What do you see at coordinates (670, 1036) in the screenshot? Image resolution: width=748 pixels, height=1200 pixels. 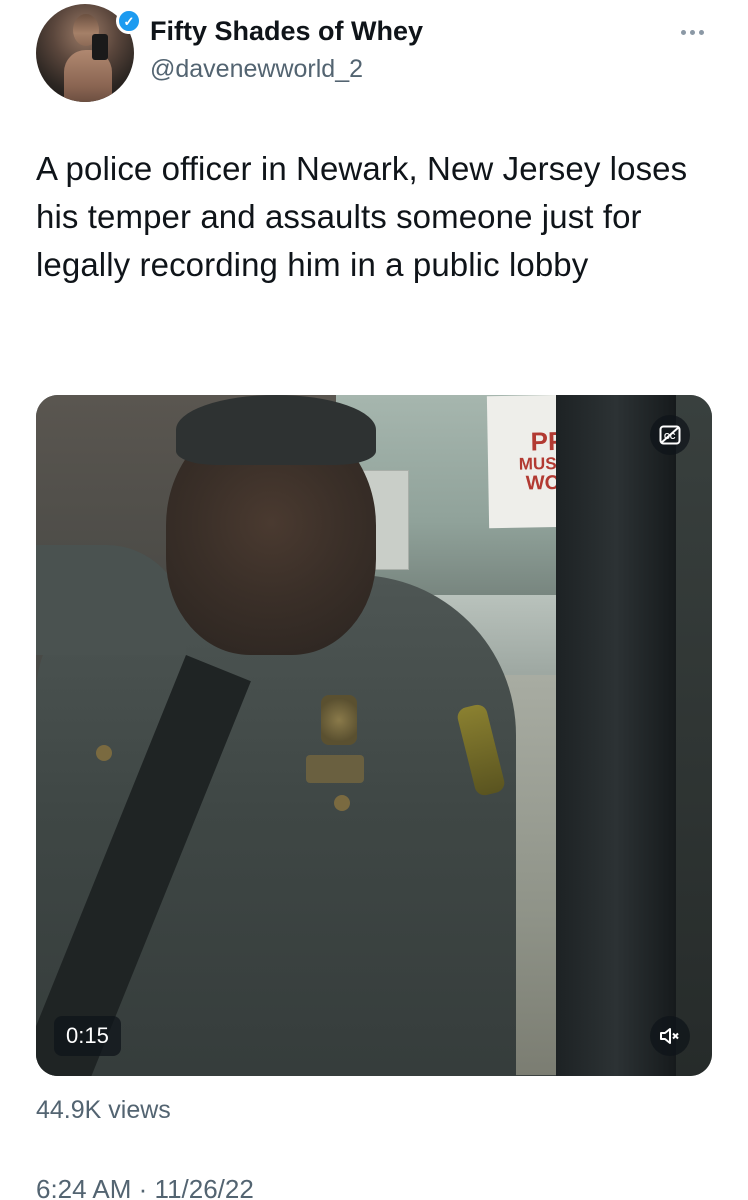 I see `speaker-muted-icon` at bounding box center [670, 1036].